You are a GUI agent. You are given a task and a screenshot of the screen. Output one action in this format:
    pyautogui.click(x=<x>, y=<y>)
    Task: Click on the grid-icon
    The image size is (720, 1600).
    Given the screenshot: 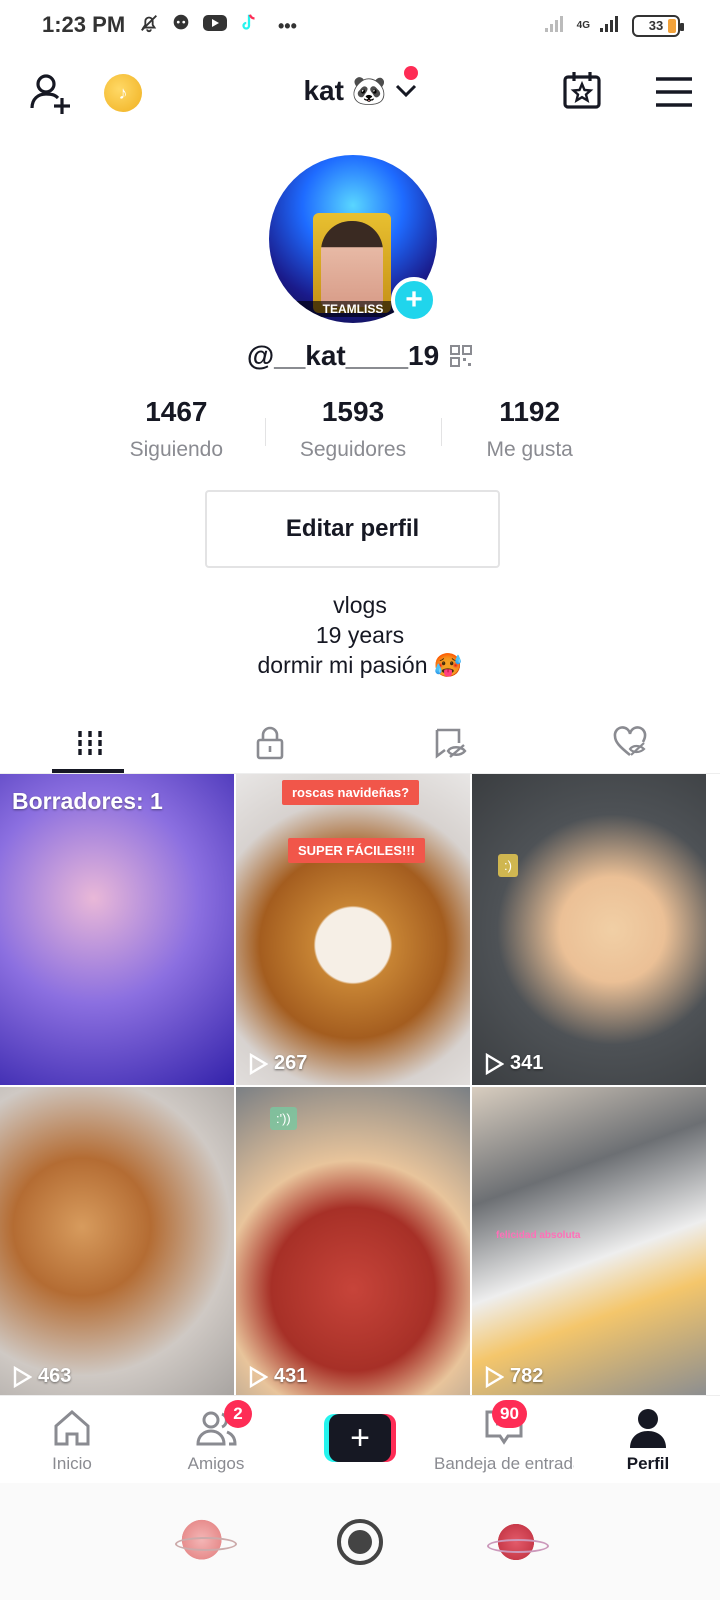 What is the action you would take?
    pyautogui.click(x=90, y=742)
    